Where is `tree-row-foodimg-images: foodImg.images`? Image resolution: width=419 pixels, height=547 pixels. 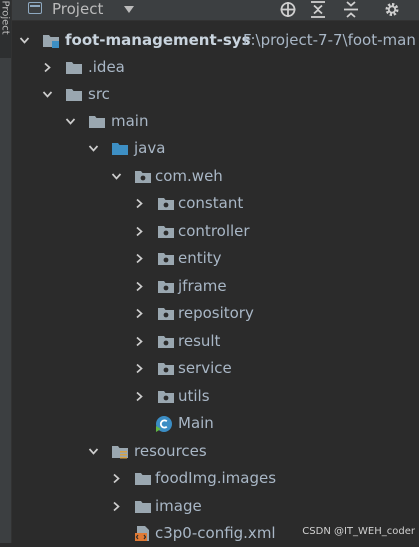 tree-row-foodimg-images: foodImg.images is located at coordinates (215, 478).